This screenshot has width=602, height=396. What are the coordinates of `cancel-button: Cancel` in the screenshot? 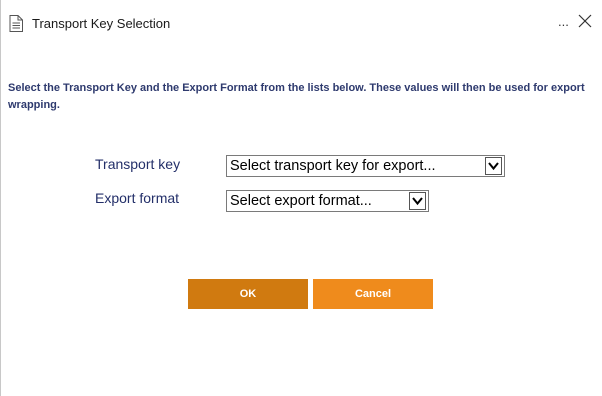 It's located at (373, 294).